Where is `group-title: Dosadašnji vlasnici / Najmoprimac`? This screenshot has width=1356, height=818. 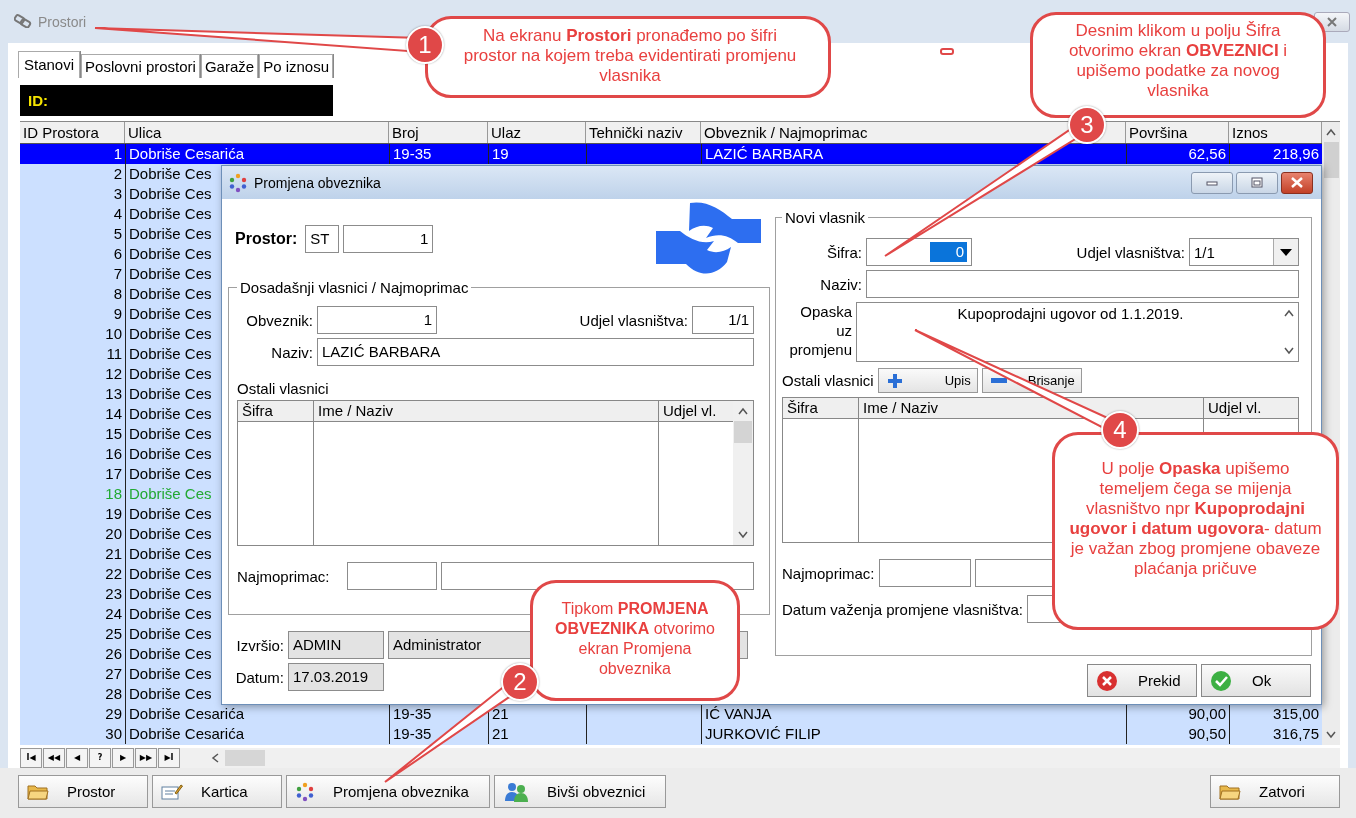 group-title: Dosadašnji vlasnici / Najmoprimac is located at coordinates (354, 287).